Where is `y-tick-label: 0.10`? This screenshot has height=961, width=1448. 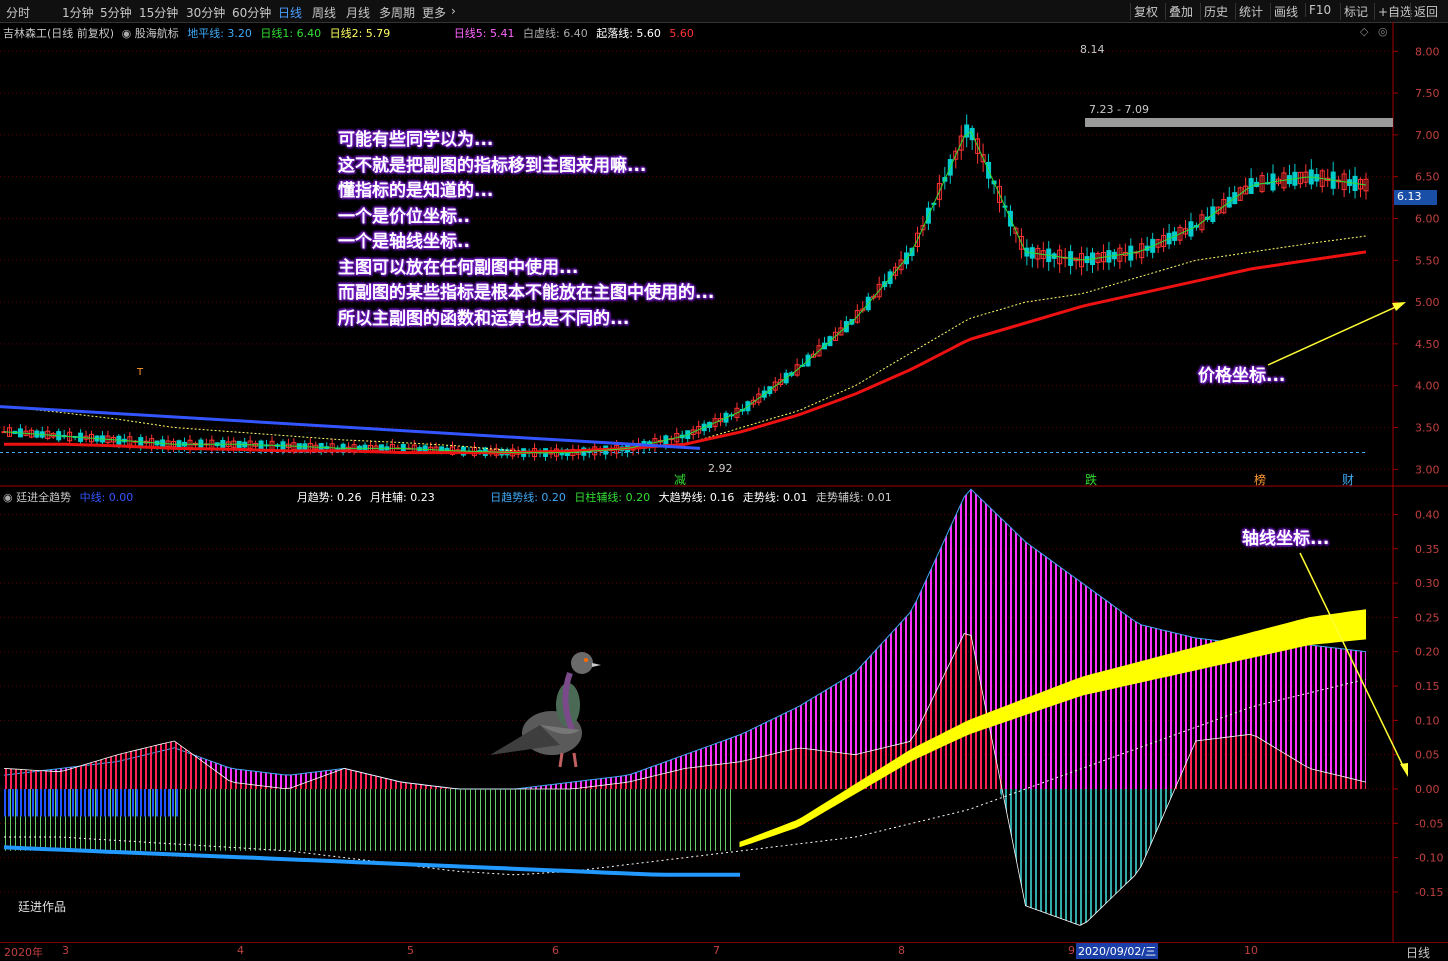 y-tick-label: 0.10 is located at coordinates (1427, 720).